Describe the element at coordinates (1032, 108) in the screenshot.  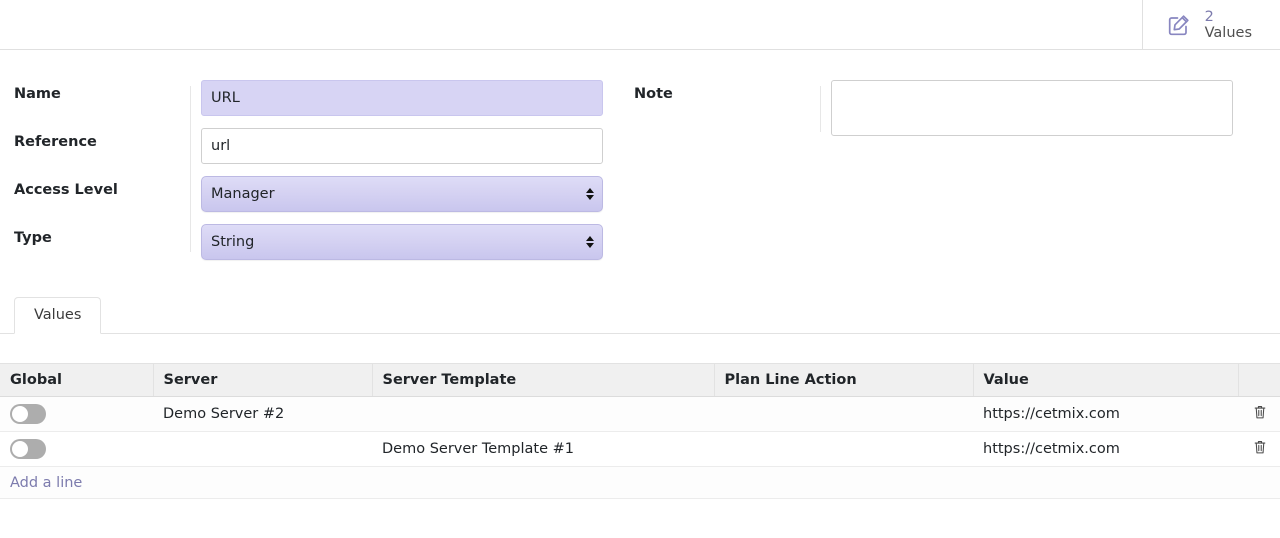
I see `note-textarea` at that location.